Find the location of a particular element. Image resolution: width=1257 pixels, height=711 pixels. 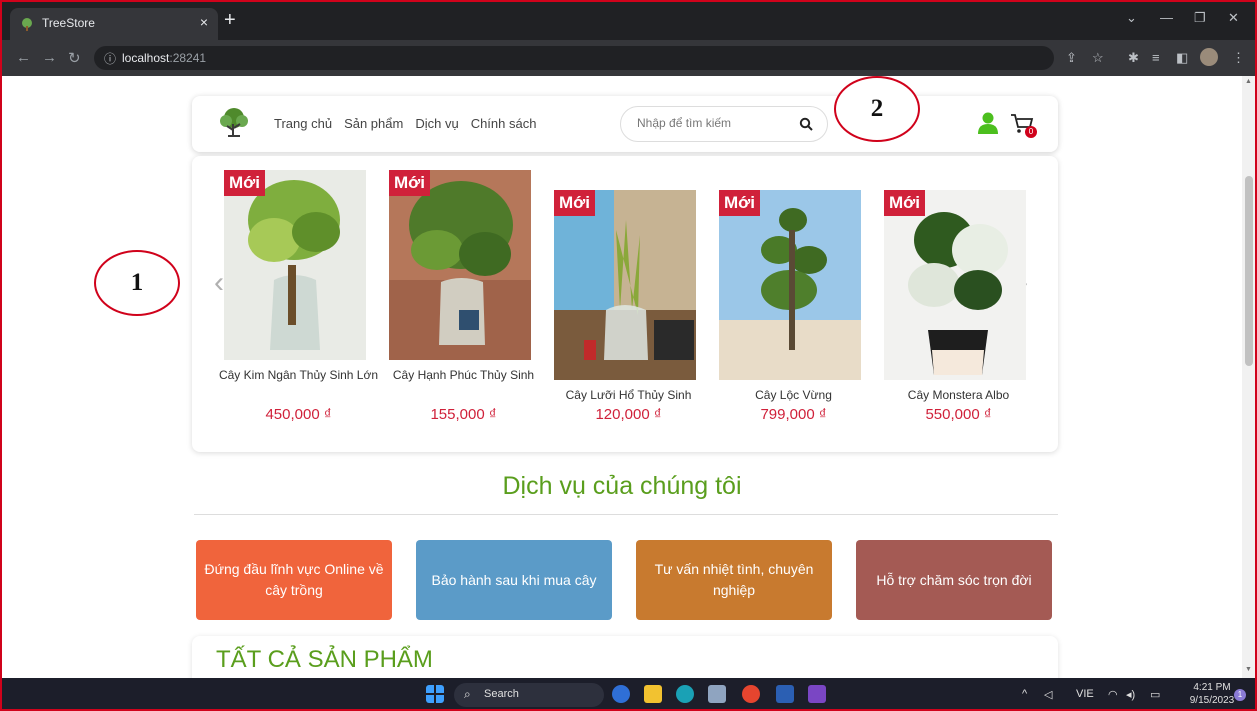

product-price: 155,000 ₫ is located at coordinates (463, 414).